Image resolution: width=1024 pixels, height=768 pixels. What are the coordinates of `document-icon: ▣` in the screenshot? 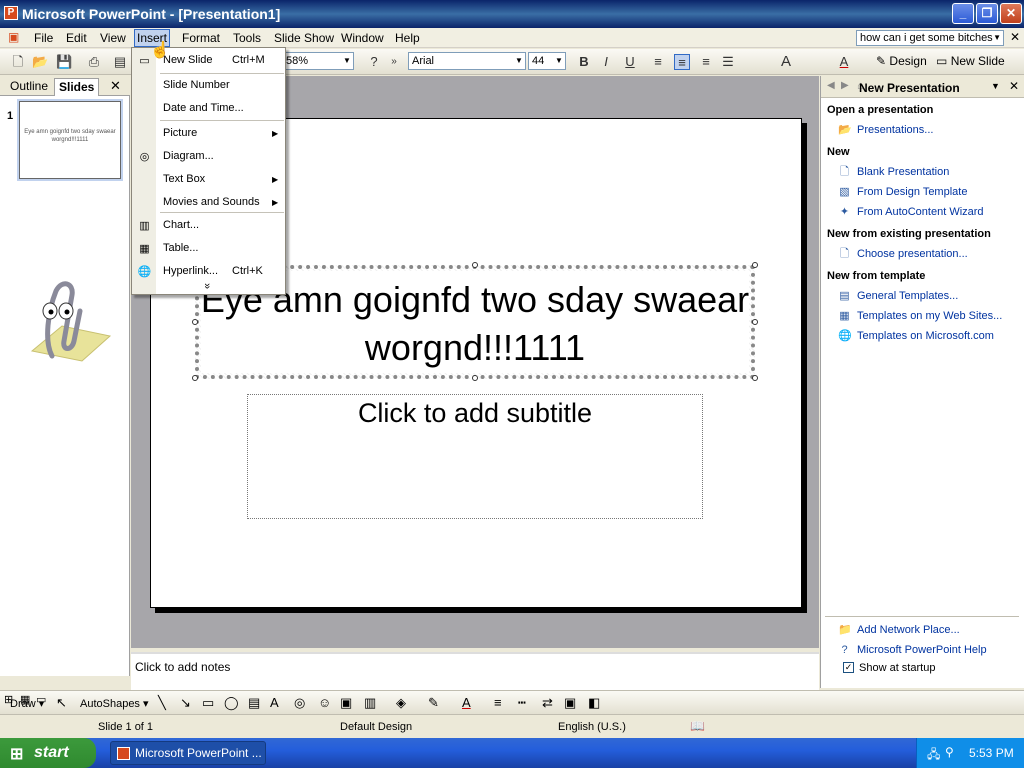 It's located at (13, 37).